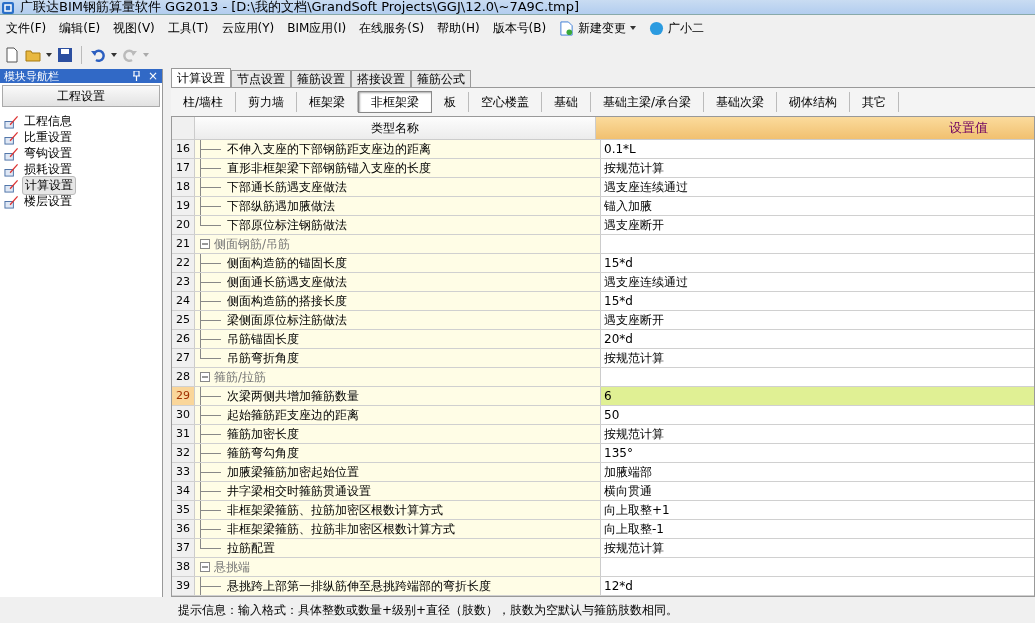 This screenshot has width=1035, height=623. I want to click on setting-value: 加腋端部, so click(817, 472).